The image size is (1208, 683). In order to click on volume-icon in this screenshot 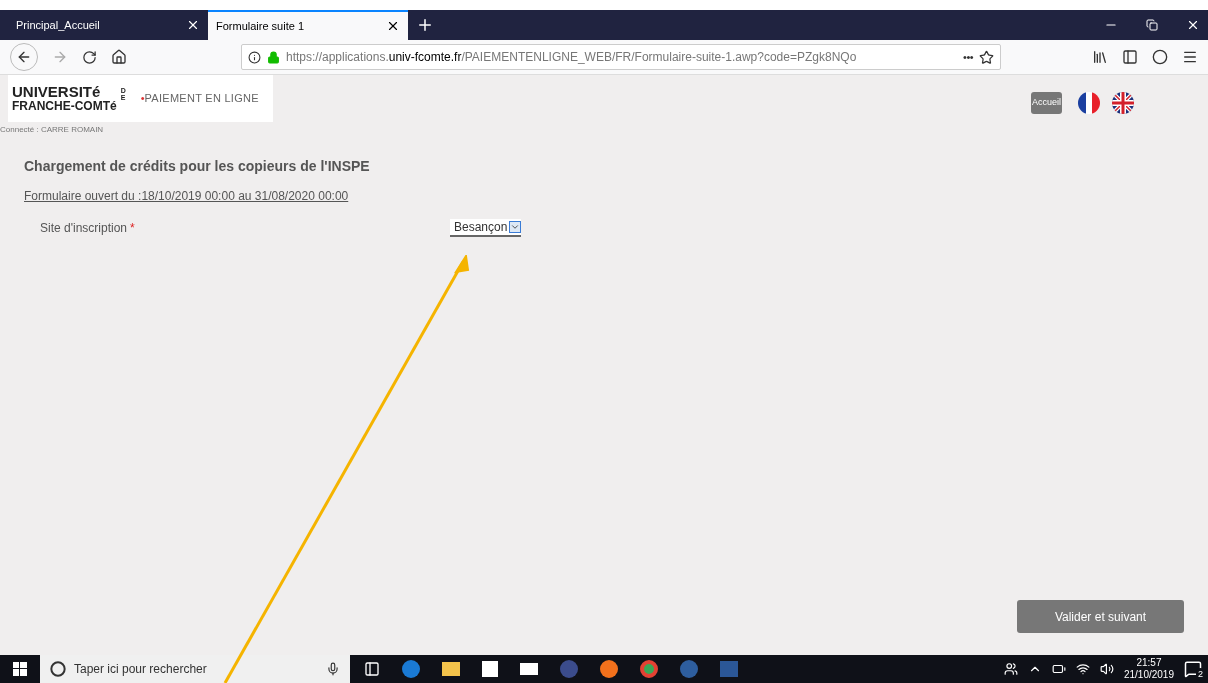, I will do `click(1106, 669)`.